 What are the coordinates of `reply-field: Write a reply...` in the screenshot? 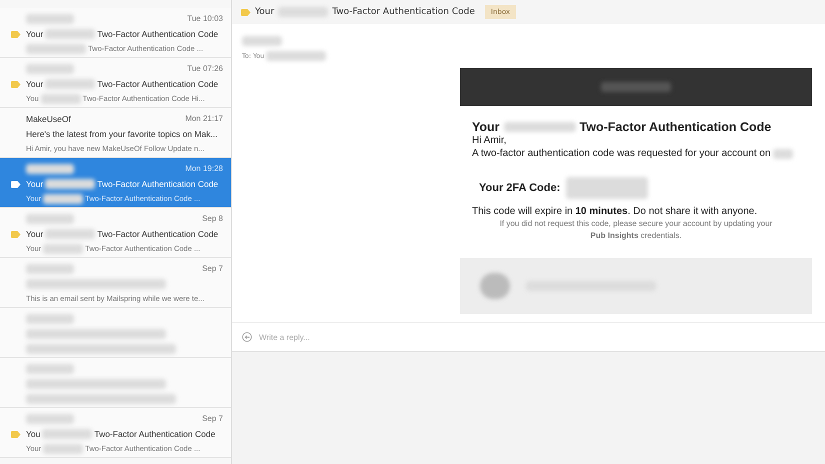 It's located at (359, 337).